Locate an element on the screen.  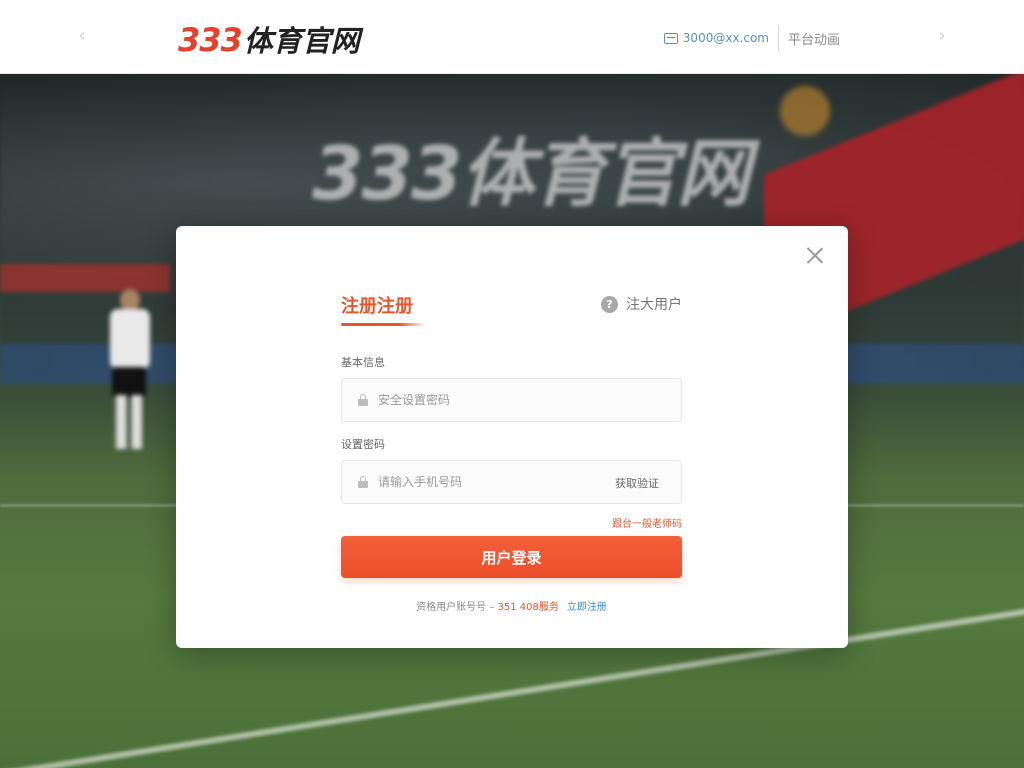
footer-highlight: 351 408服务 is located at coordinates (528, 607).